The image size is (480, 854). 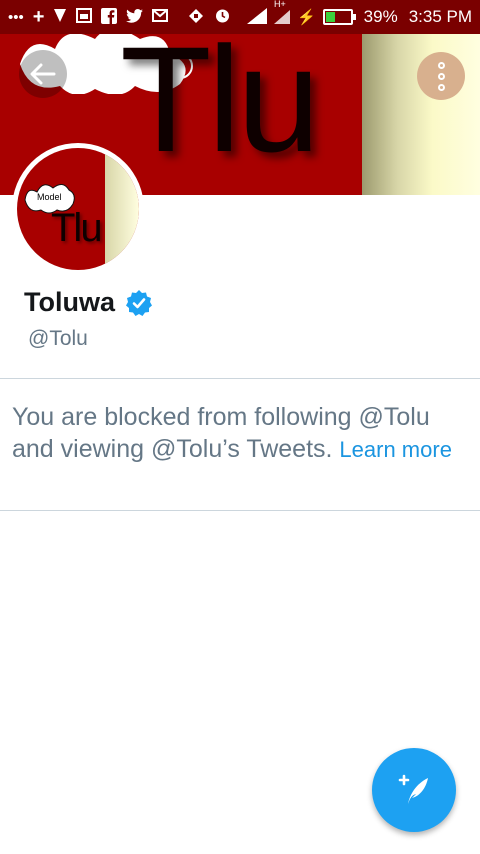 What do you see at coordinates (69, 302) in the screenshot?
I see `profile-name: Toluwa` at bounding box center [69, 302].